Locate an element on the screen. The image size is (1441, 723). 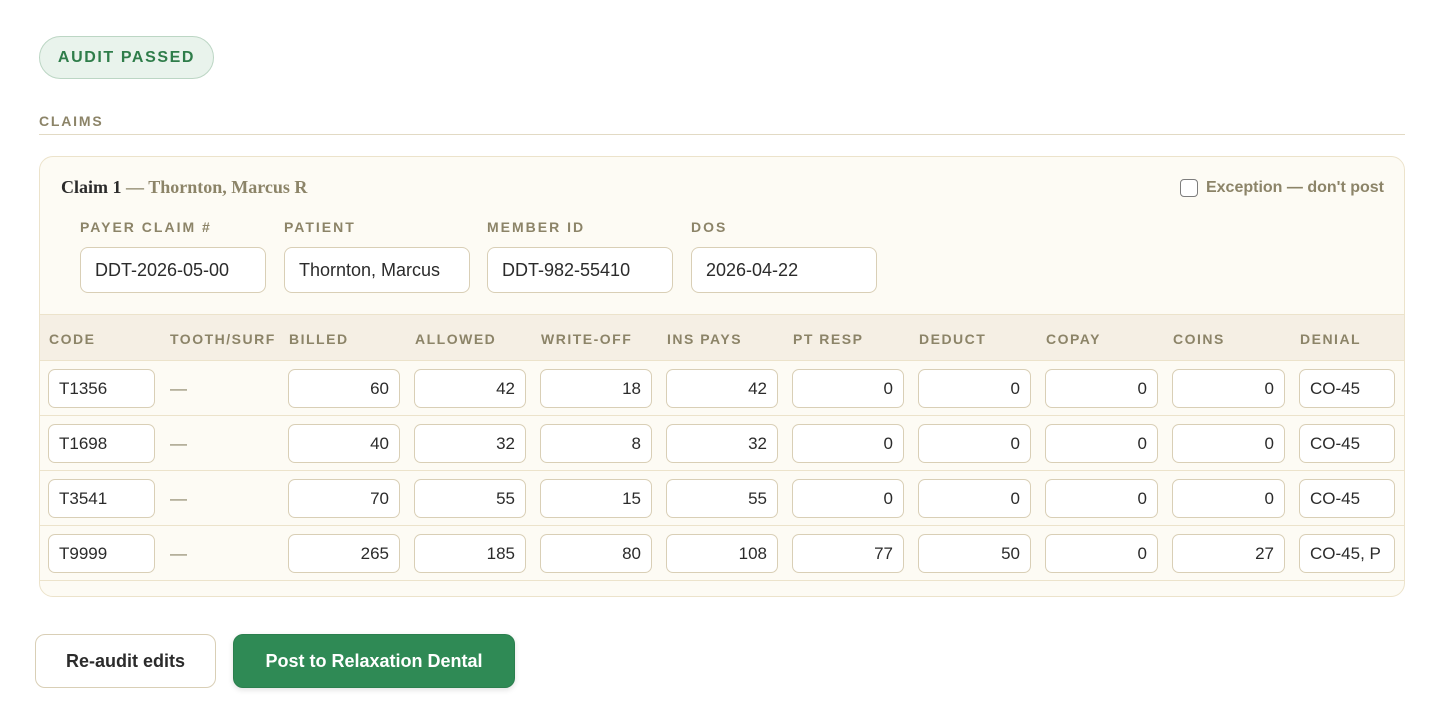
exception-toggle: Exception — don't post is located at coordinates (1281, 188).